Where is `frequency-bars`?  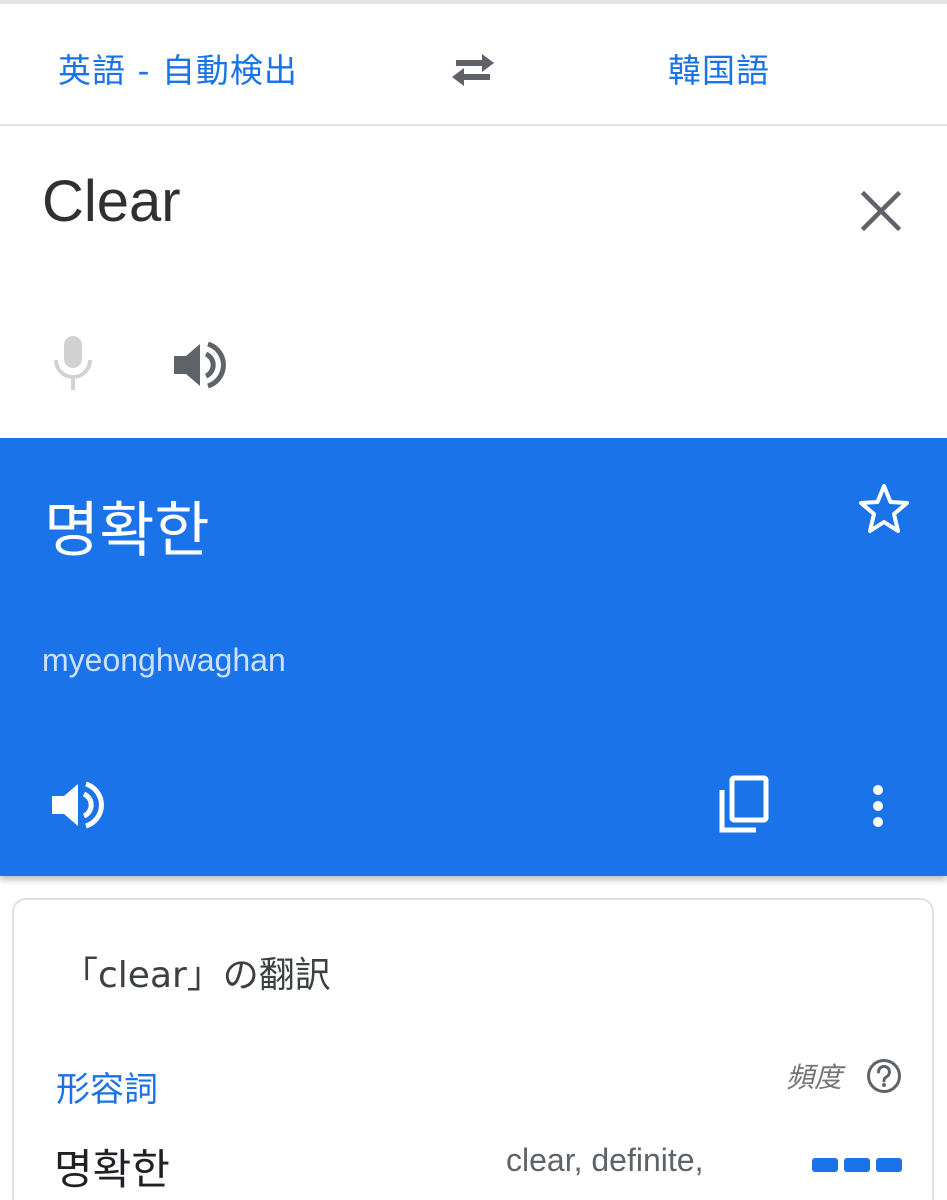
frequency-bars is located at coordinates (858, 1166).